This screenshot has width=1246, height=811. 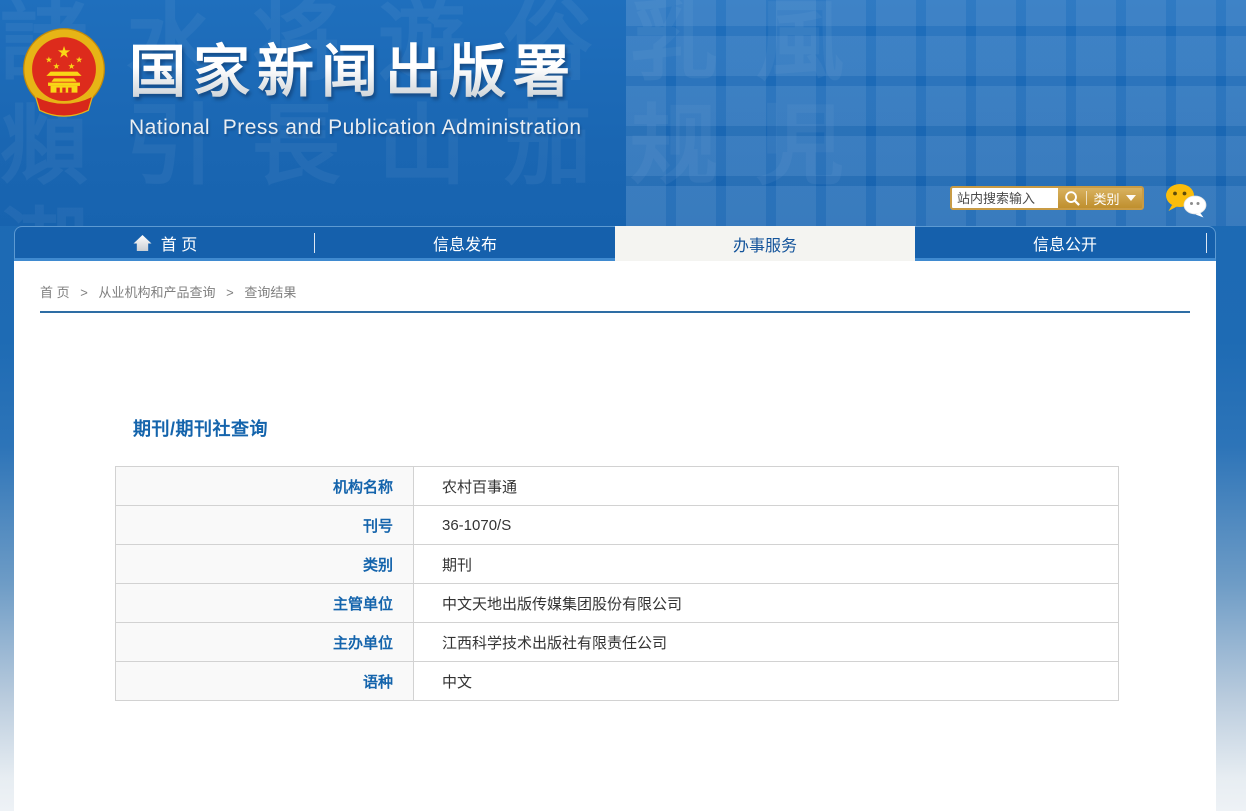 What do you see at coordinates (201, 429) in the screenshot?
I see `page-title: 期刊/期刊社查询` at bounding box center [201, 429].